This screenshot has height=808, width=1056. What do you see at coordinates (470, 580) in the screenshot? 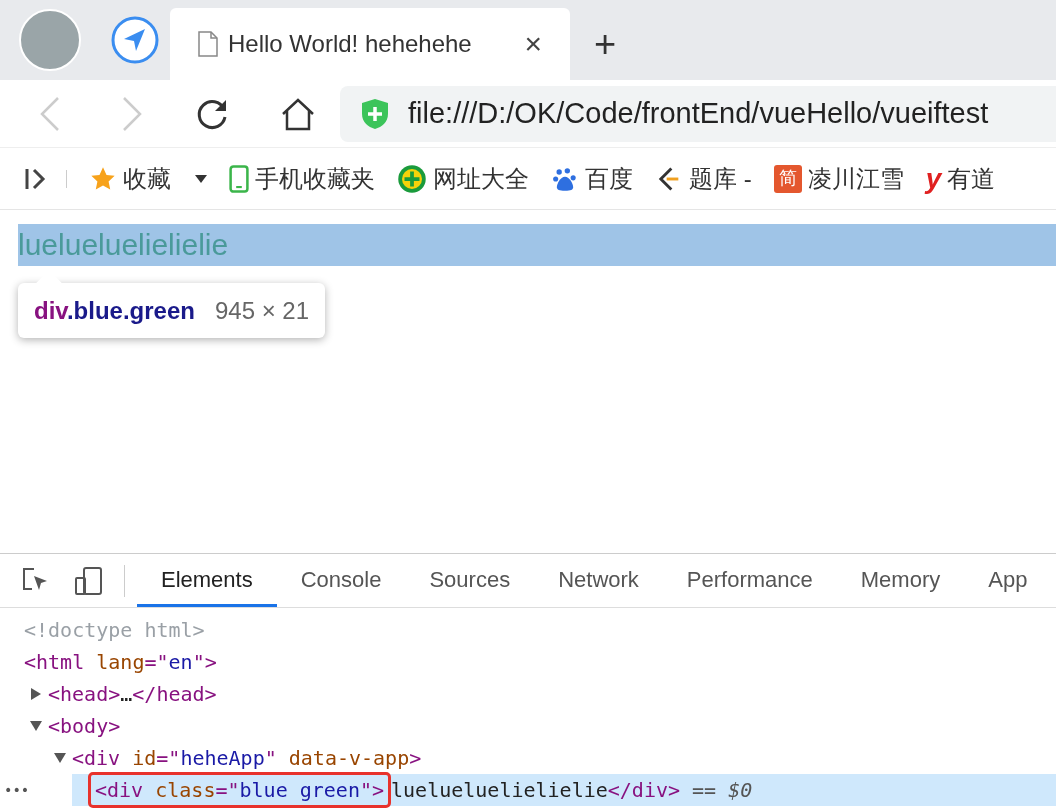
I see `devtools-tab: Sources` at bounding box center [470, 580].